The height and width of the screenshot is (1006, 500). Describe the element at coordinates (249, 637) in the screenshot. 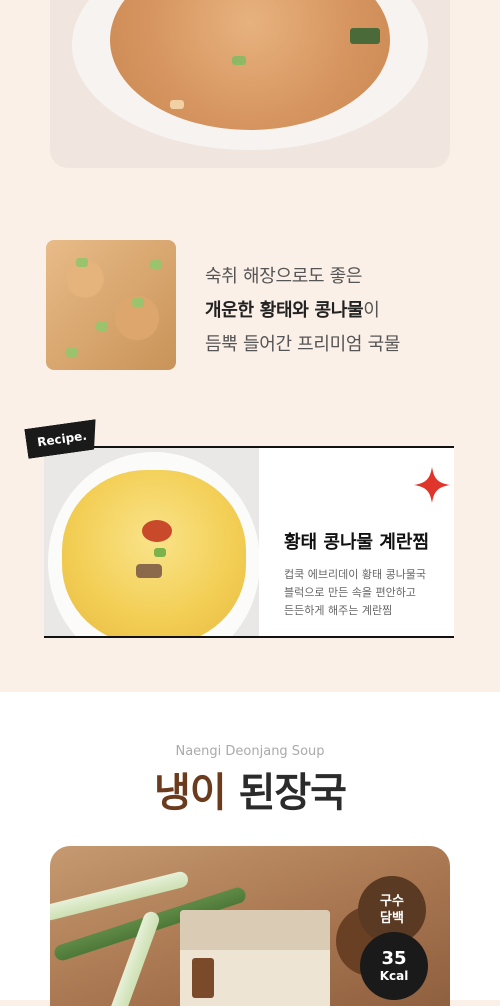

I see `card-bottom-rule` at that location.